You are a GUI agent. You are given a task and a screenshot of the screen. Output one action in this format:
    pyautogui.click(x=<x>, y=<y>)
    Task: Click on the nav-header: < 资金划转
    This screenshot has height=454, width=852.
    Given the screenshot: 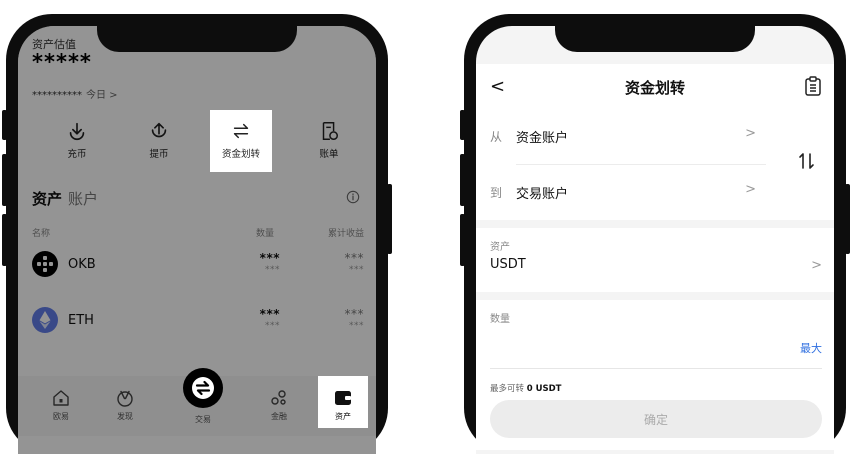 What is the action you would take?
    pyautogui.click(x=655, y=87)
    